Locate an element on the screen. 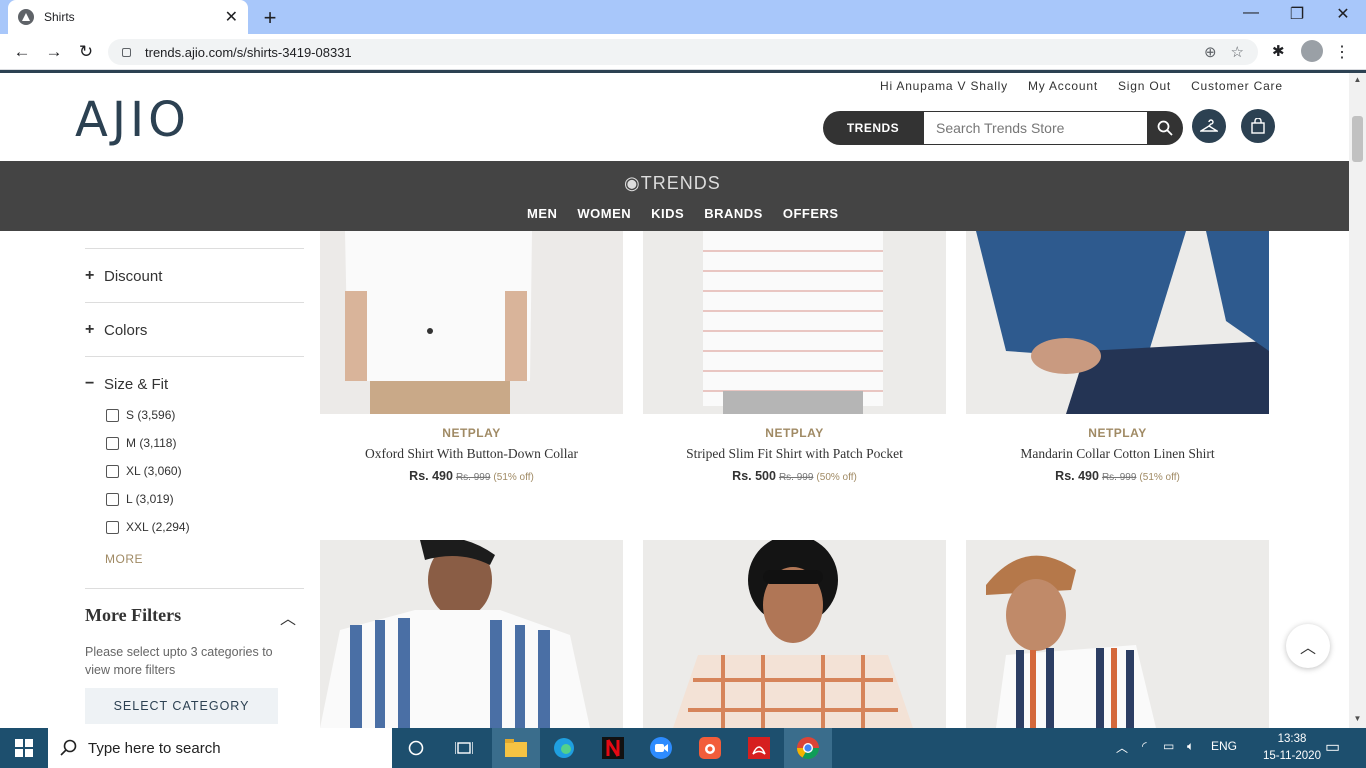 This screenshot has width=1366, height=768. taskbar-search-placeholder: Type here to search is located at coordinates (154, 748).